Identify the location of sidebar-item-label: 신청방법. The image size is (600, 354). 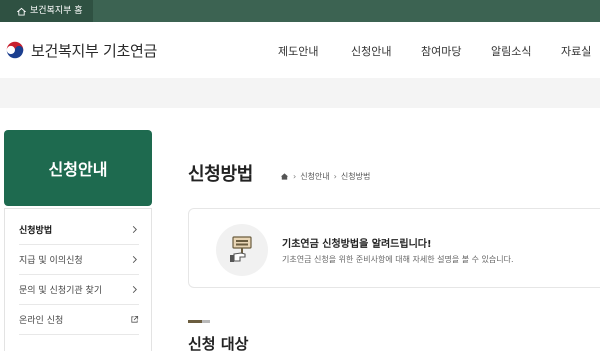
(36, 231).